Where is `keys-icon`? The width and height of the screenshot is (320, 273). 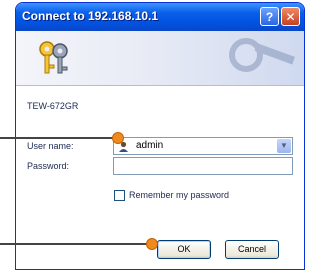
keys-icon is located at coordinates (53, 57).